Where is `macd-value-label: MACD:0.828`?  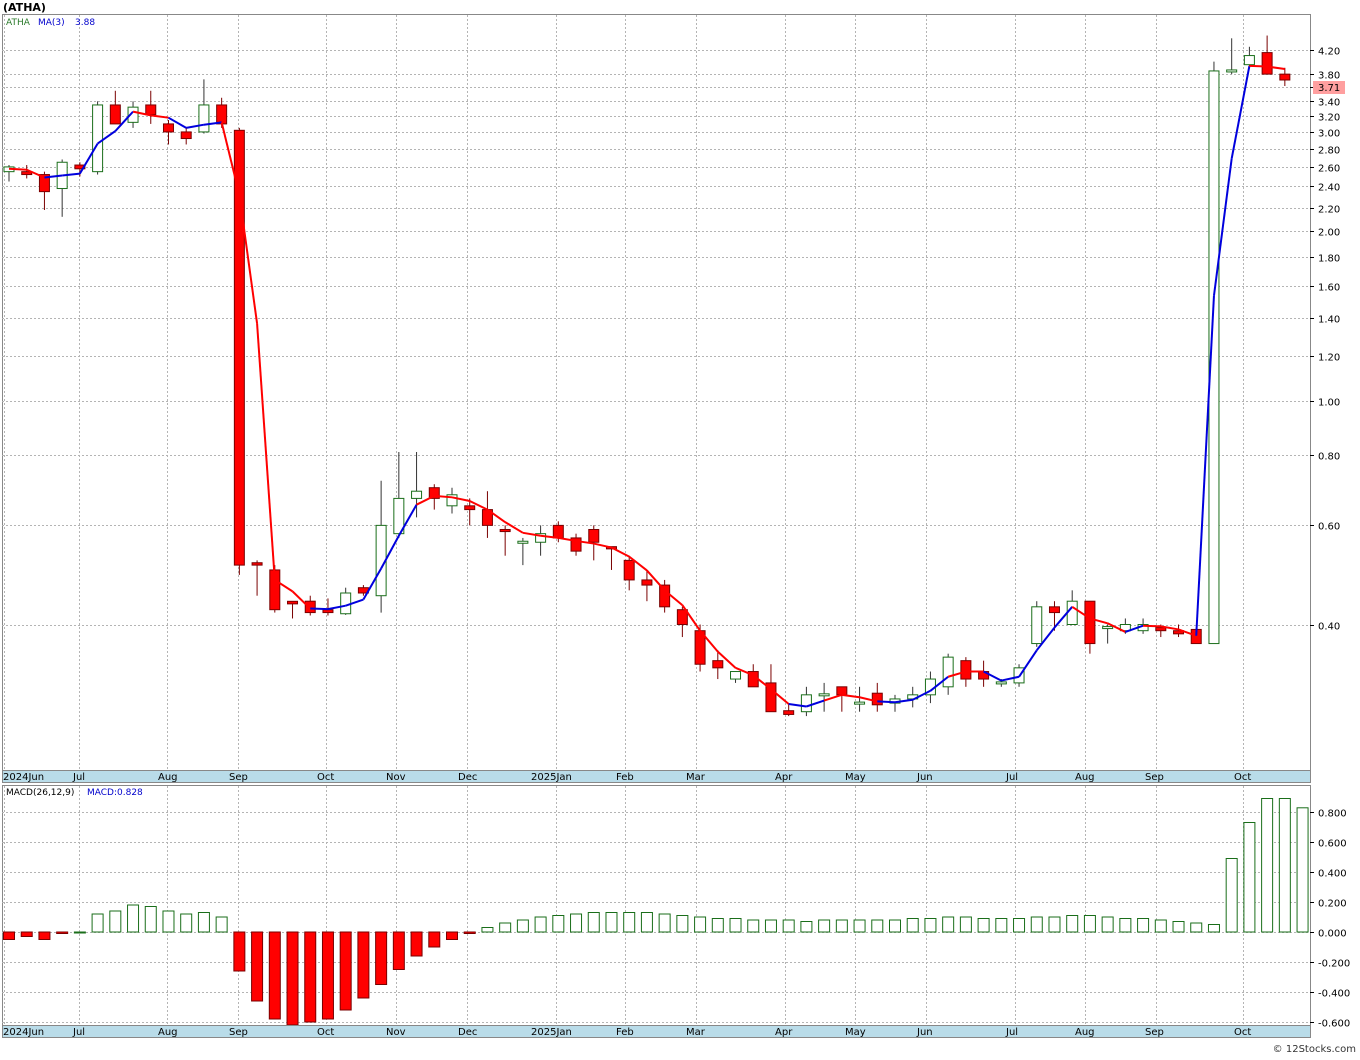
macd-value-label: MACD:0.828 is located at coordinates (115, 793).